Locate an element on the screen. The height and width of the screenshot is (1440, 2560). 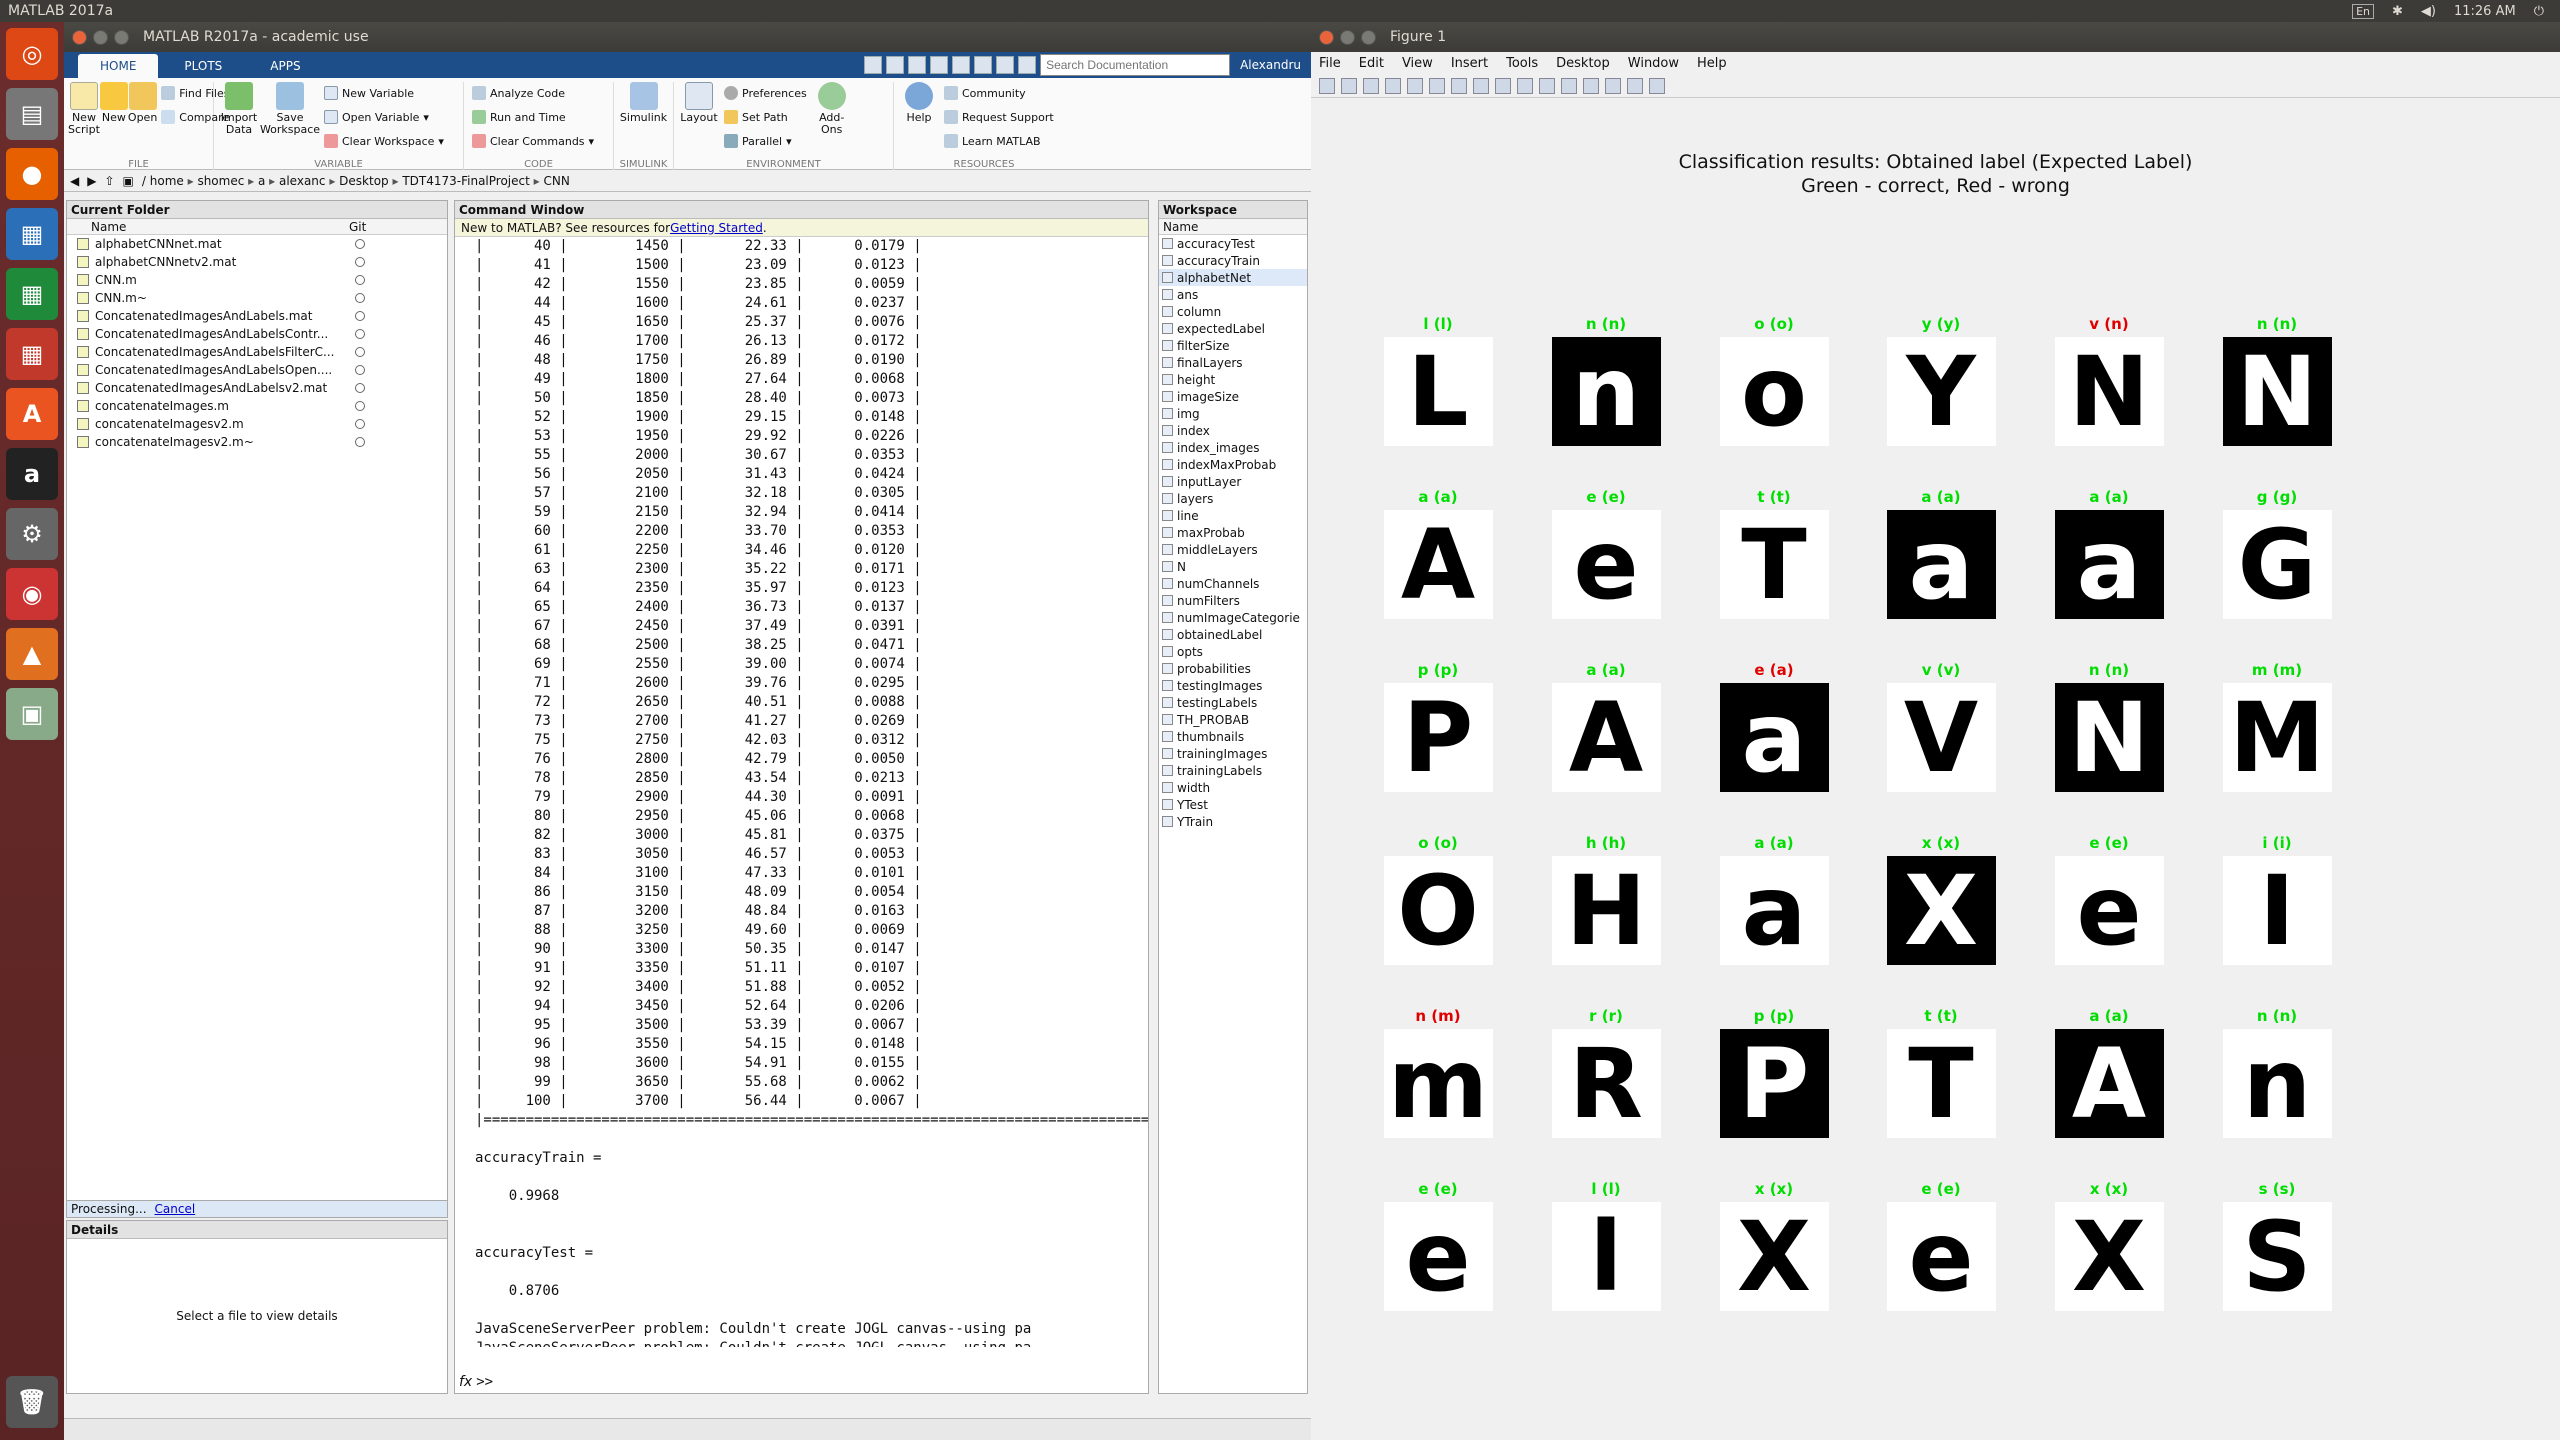
maximize-window-button is located at coordinates (121, 37).